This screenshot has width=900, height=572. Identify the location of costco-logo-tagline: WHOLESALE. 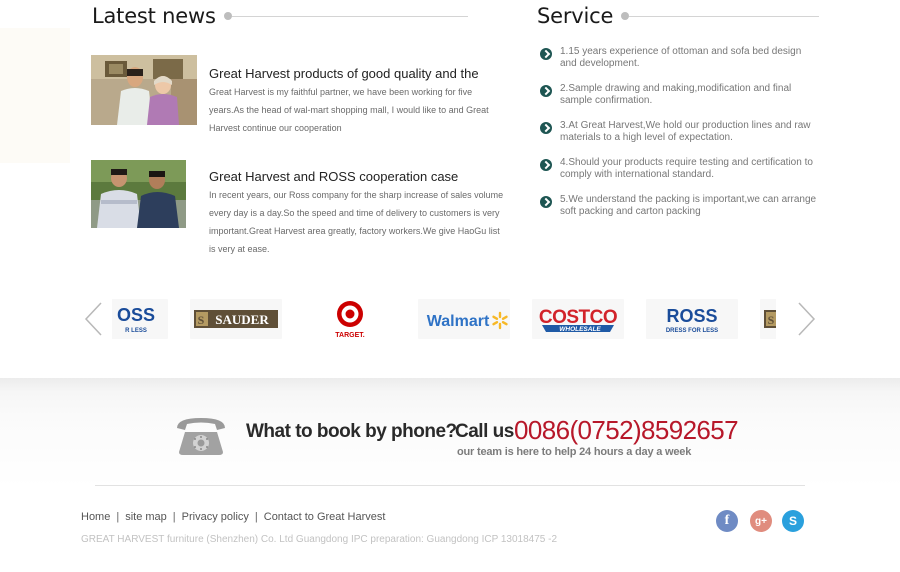
(580, 329).